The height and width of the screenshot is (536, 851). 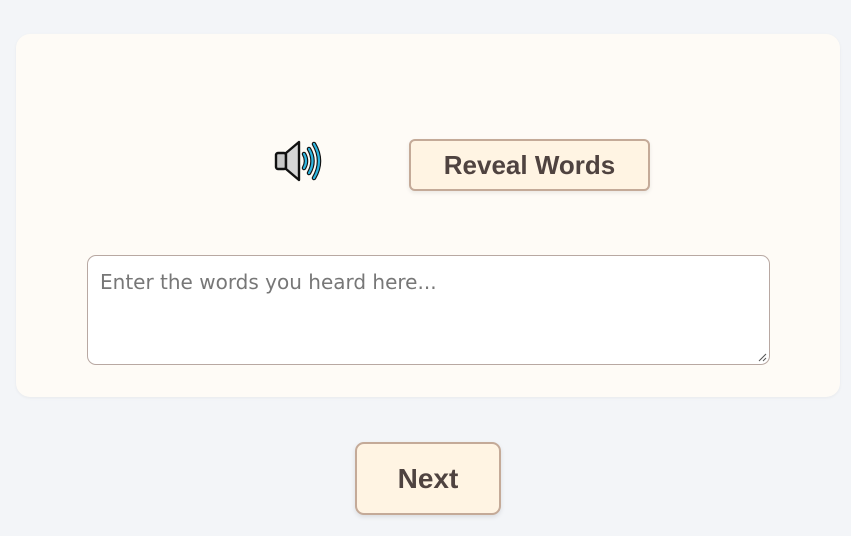 I want to click on resize-handle-icon, so click(x=762, y=357).